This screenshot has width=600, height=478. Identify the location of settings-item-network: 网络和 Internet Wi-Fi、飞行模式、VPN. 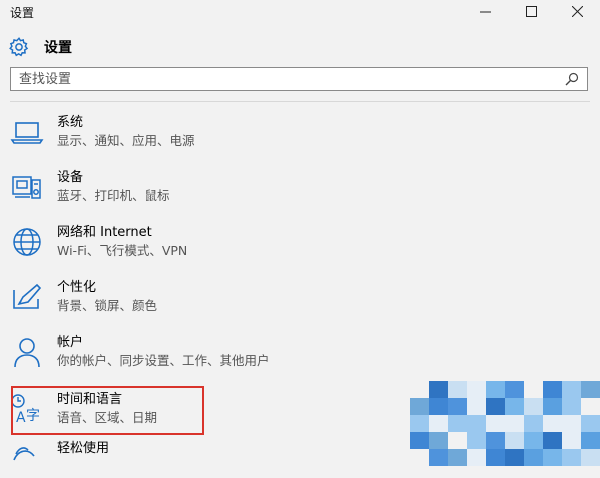
(210, 242).